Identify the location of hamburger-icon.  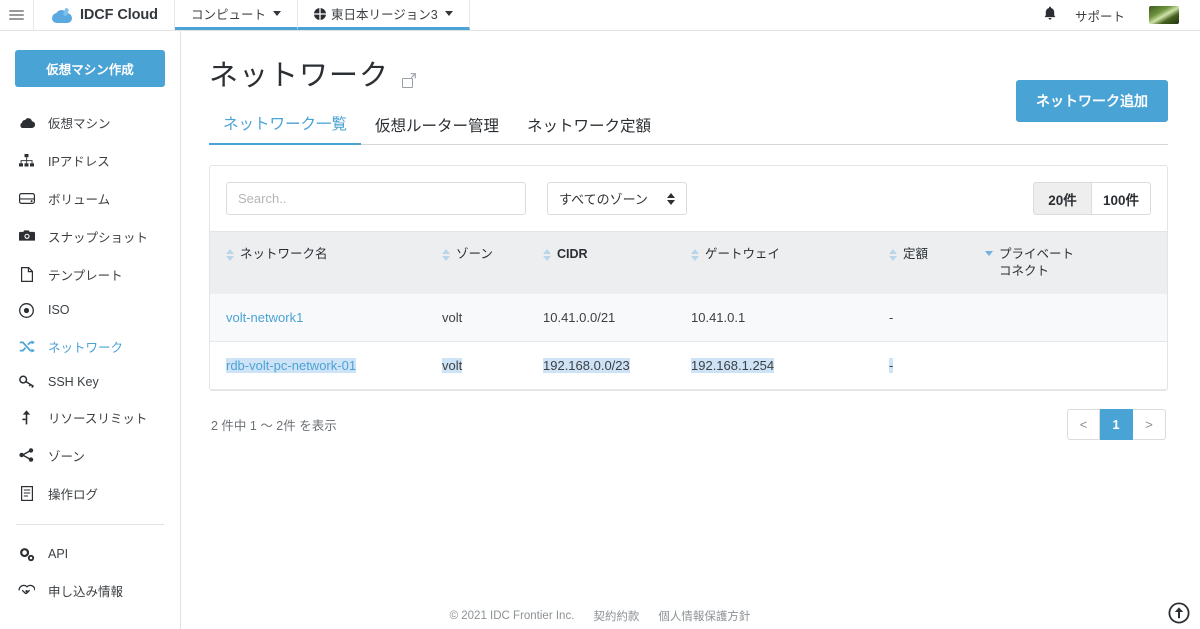
(16, 15).